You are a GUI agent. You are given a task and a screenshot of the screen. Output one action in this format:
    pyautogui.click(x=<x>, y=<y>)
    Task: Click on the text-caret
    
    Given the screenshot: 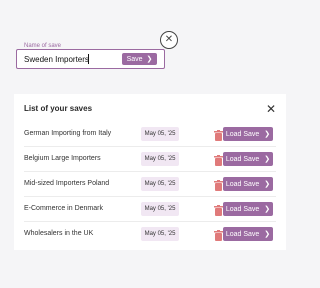 What is the action you would take?
    pyautogui.click(x=88, y=59)
    